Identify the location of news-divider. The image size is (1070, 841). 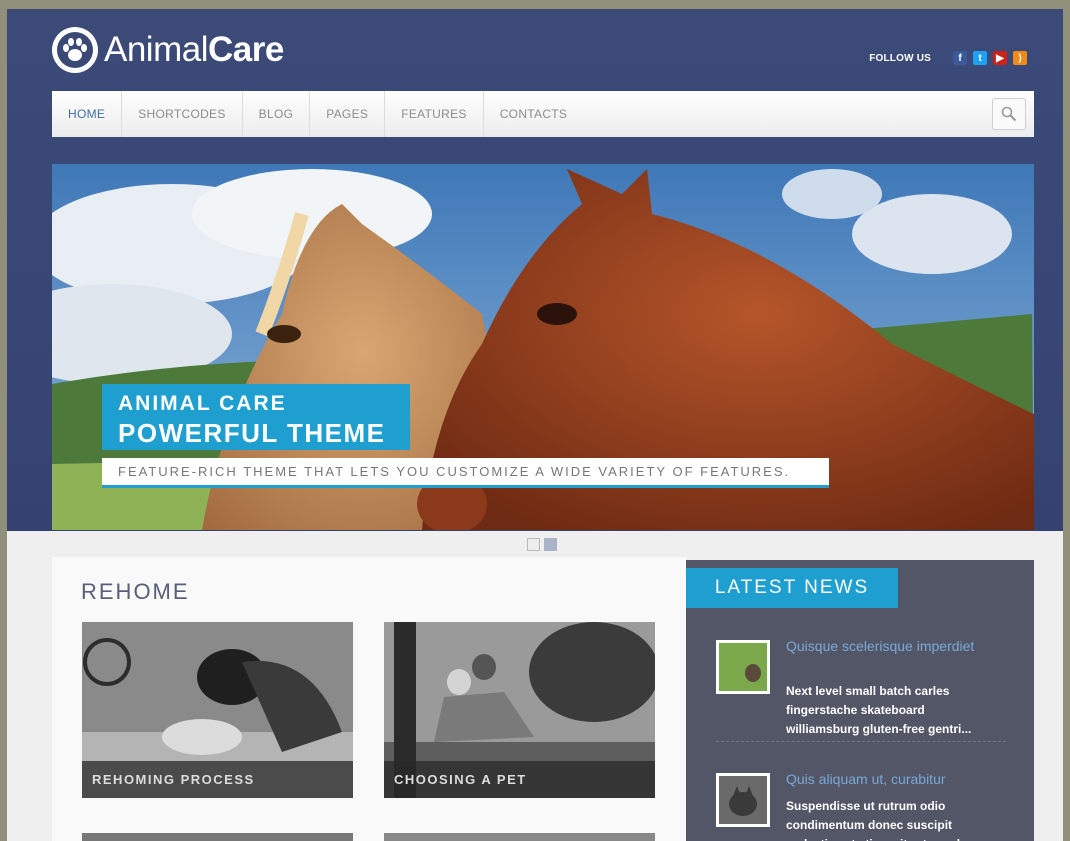
(861, 741).